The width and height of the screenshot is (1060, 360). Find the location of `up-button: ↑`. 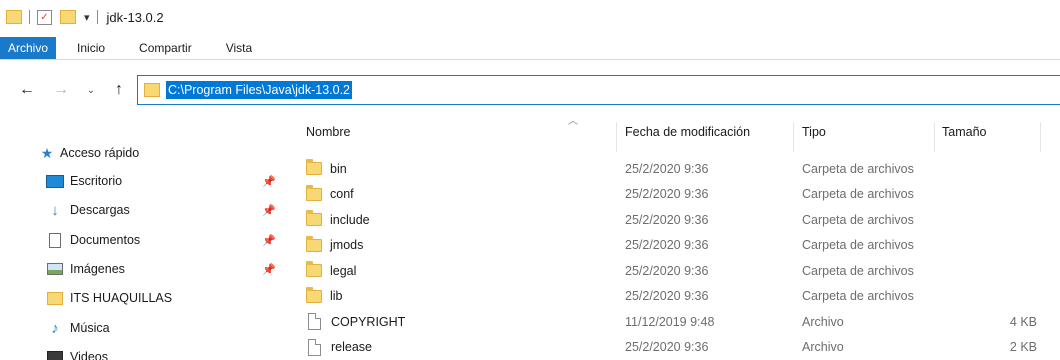

up-button: ↑ is located at coordinates (119, 90).